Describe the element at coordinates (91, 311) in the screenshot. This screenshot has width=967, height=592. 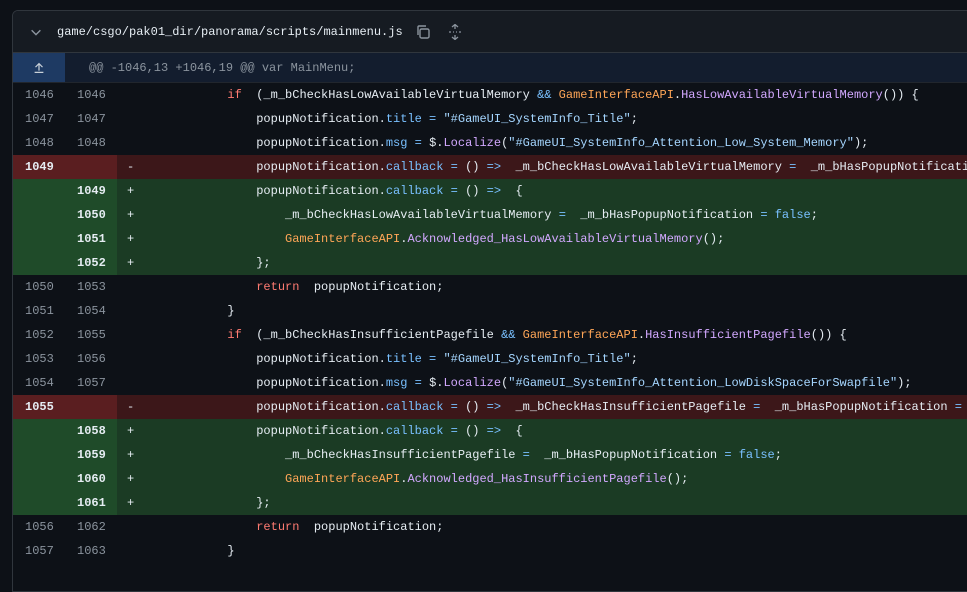
I see `new-line-number: 1054` at that location.